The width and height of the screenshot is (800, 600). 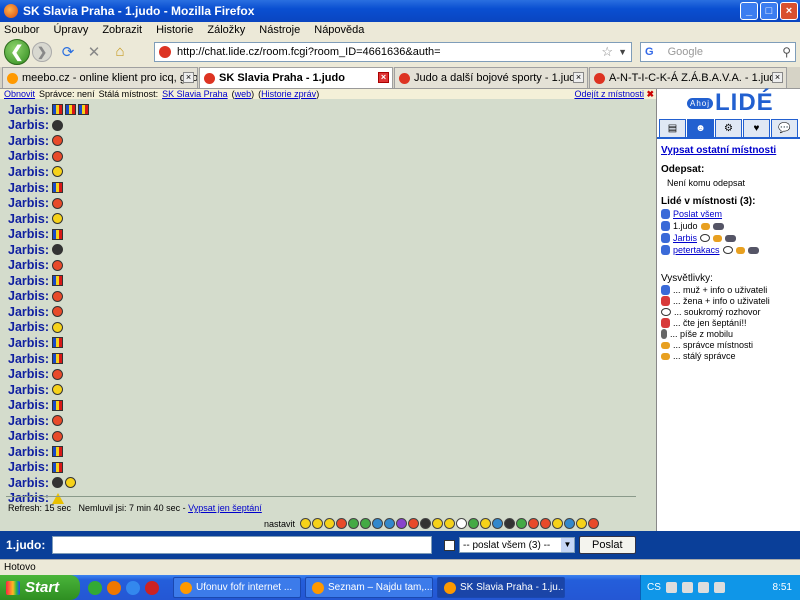 What do you see at coordinates (114, 587) in the screenshot?
I see `firefox-quicklaunch-icon` at bounding box center [114, 587].